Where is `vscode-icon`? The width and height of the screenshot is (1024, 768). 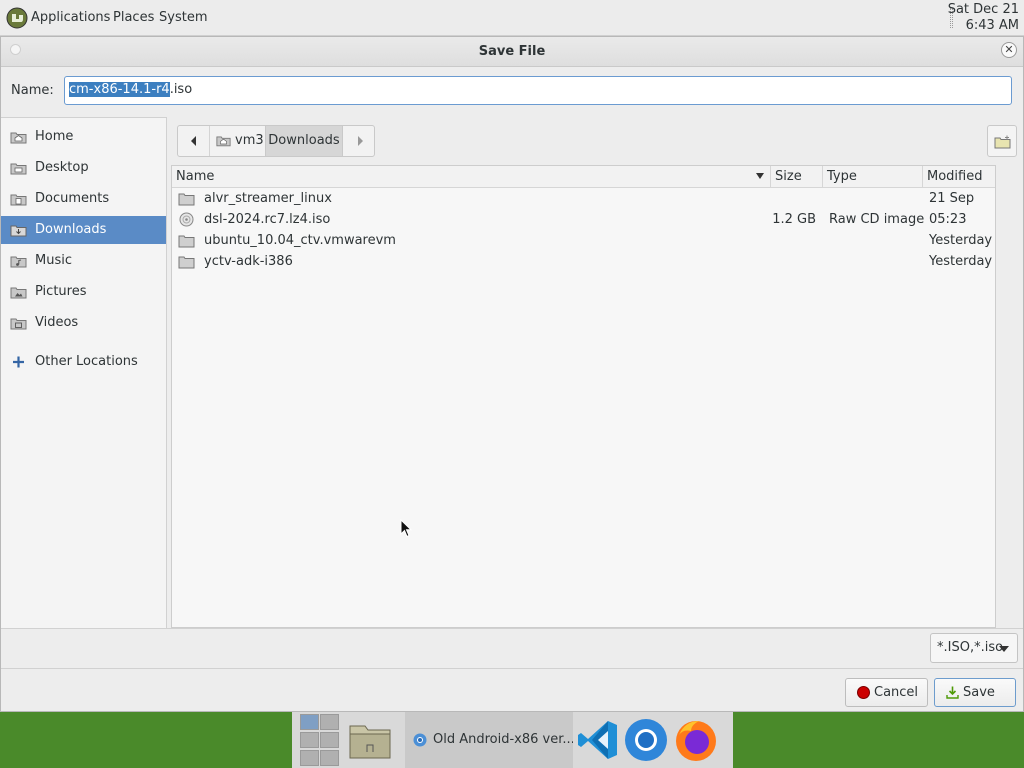
vscode-icon is located at coordinates (598, 740).